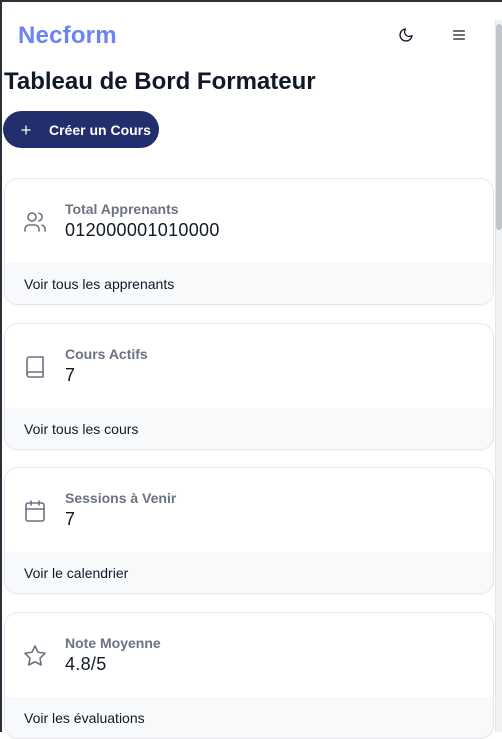  What do you see at coordinates (26, 130) in the screenshot?
I see `plus-icon` at bounding box center [26, 130].